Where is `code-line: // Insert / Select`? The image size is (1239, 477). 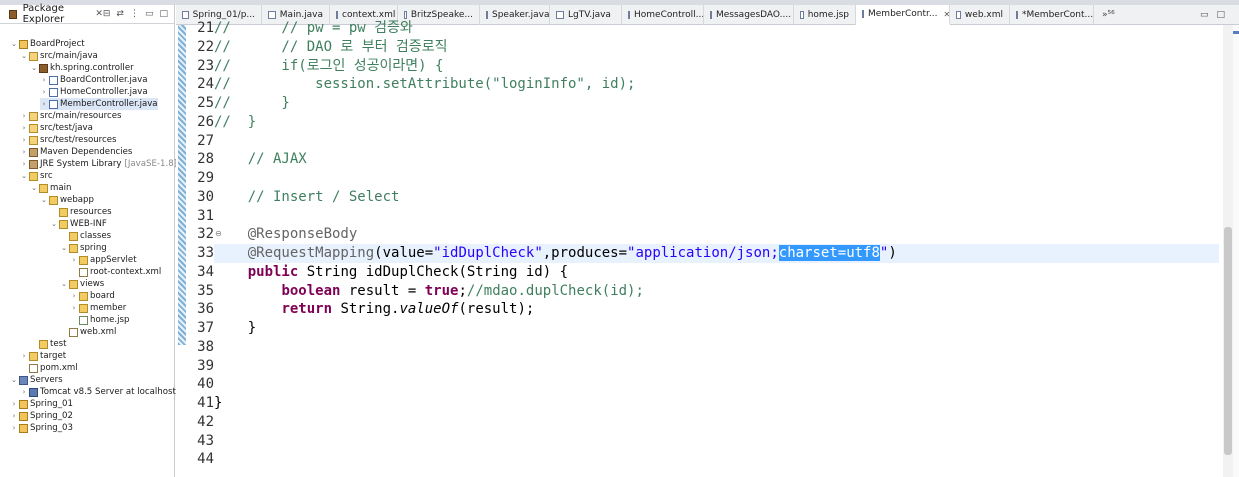
code-line: // Insert / Select is located at coordinates (307, 197).